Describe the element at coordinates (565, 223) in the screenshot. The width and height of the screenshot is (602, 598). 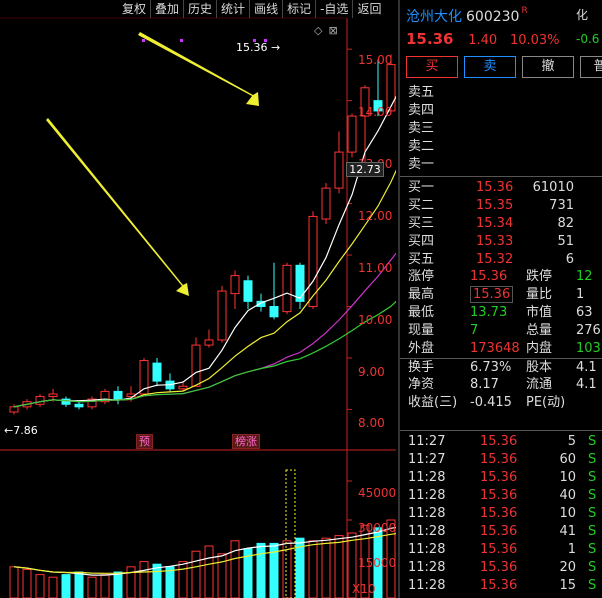
I see `level-volume: 82` at that location.